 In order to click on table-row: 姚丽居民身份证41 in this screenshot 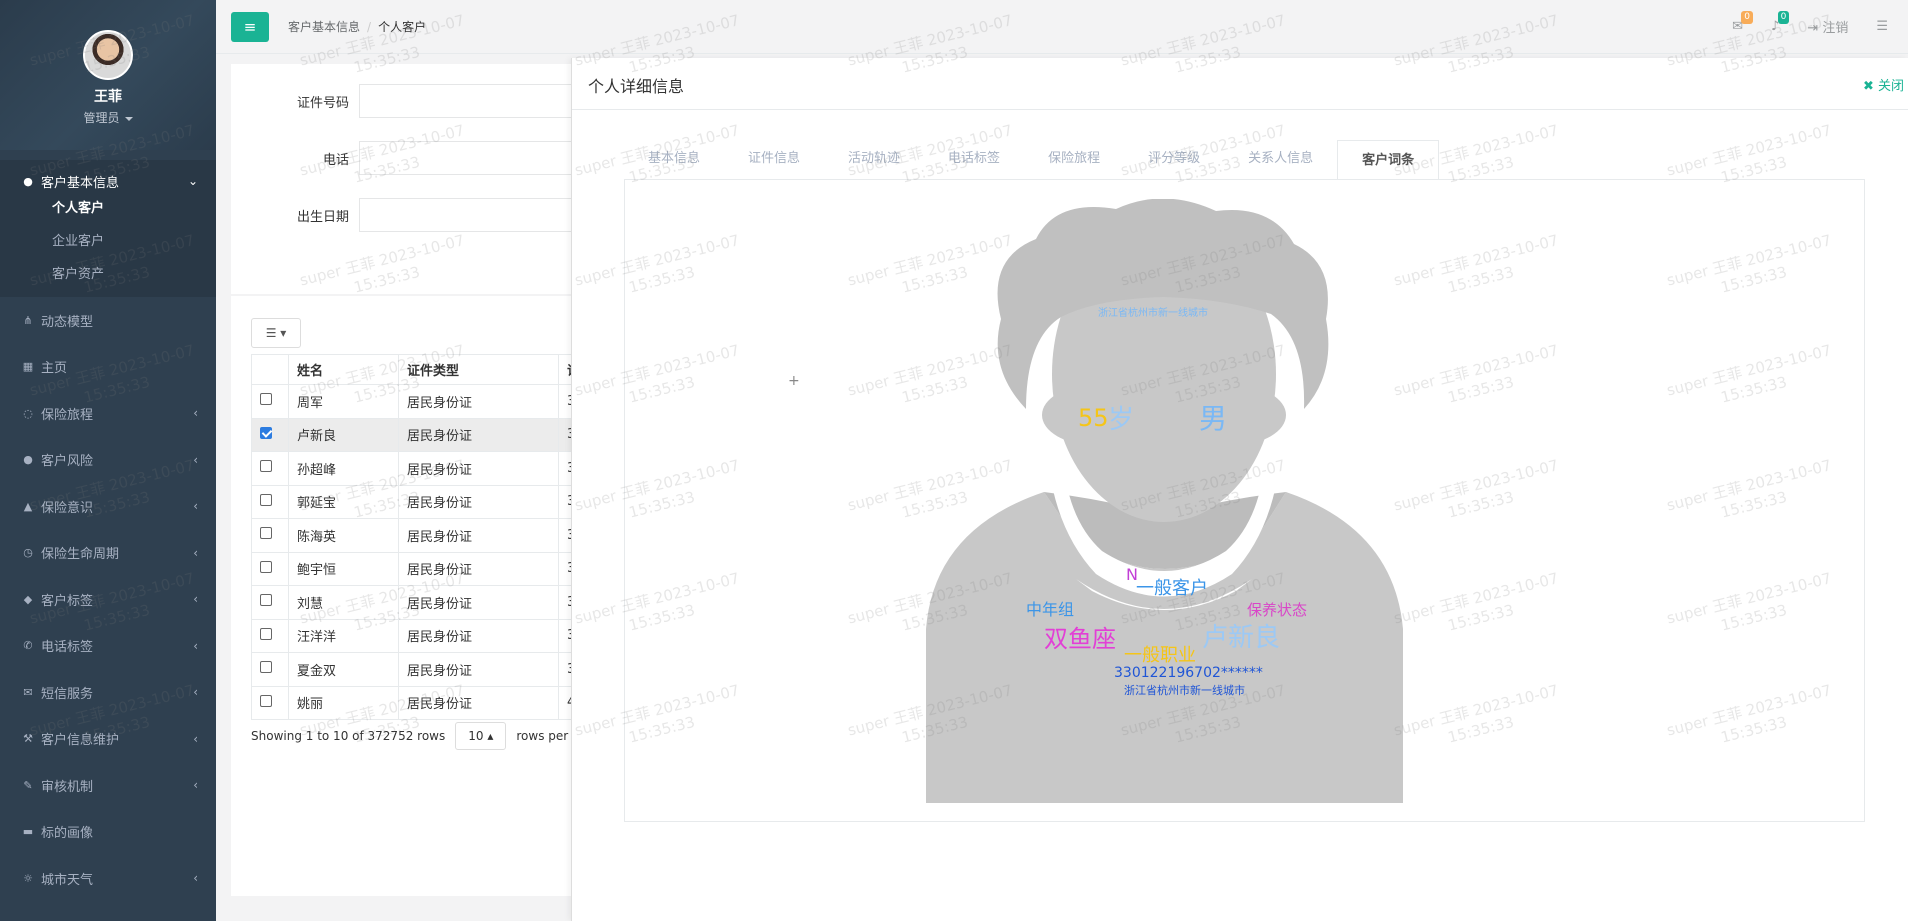, I will do `click(430, 702)`.